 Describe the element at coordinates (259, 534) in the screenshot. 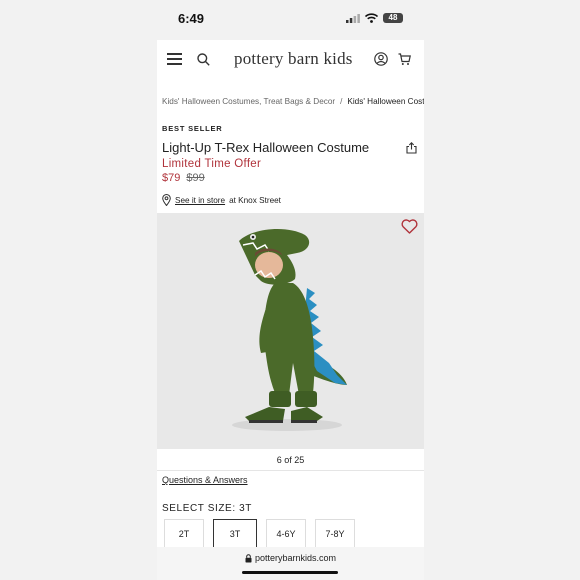

I see `size-options: 2T 3T 4-6Y 7-8Y` at that location.